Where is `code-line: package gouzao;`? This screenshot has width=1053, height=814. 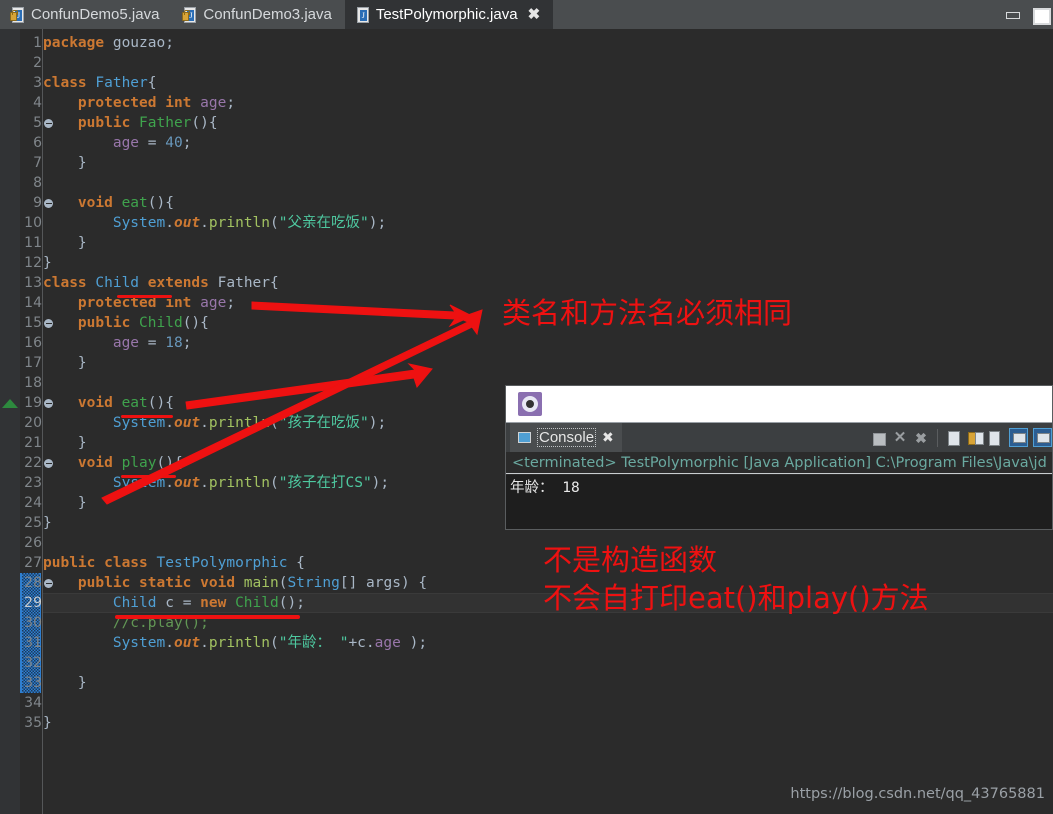 code-line: package gouzao; is located at coordinates (108, 43).